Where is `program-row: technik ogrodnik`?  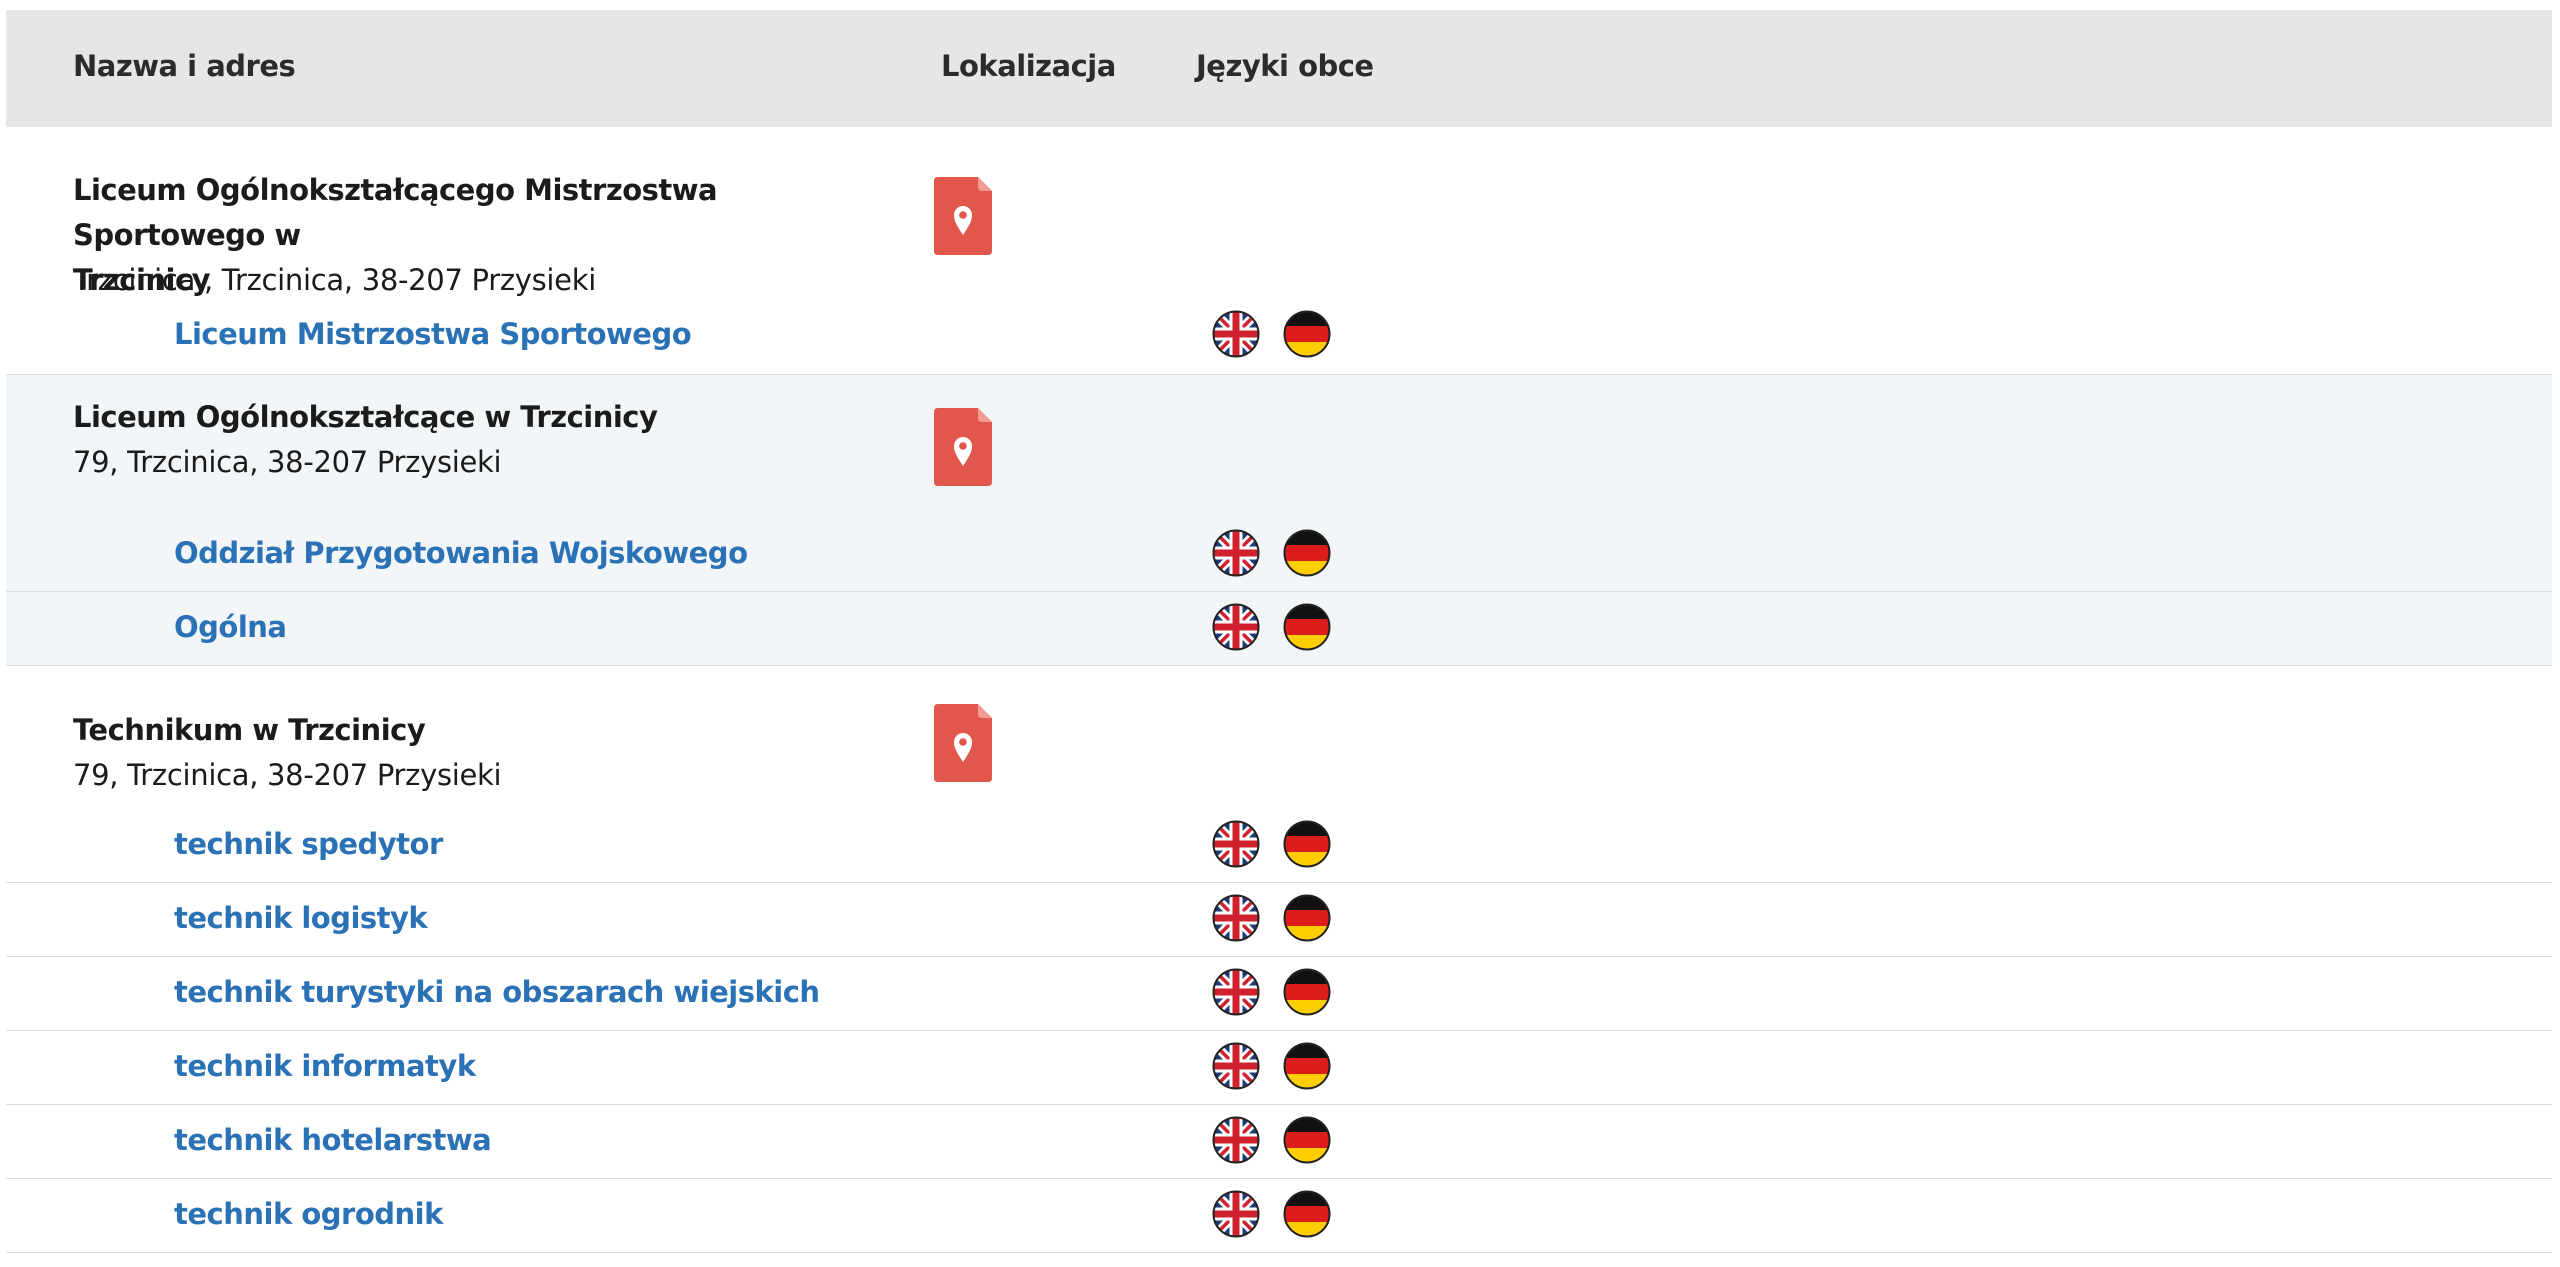
program-row: technik ogrodnik is located at coordinates (1279, 1216).